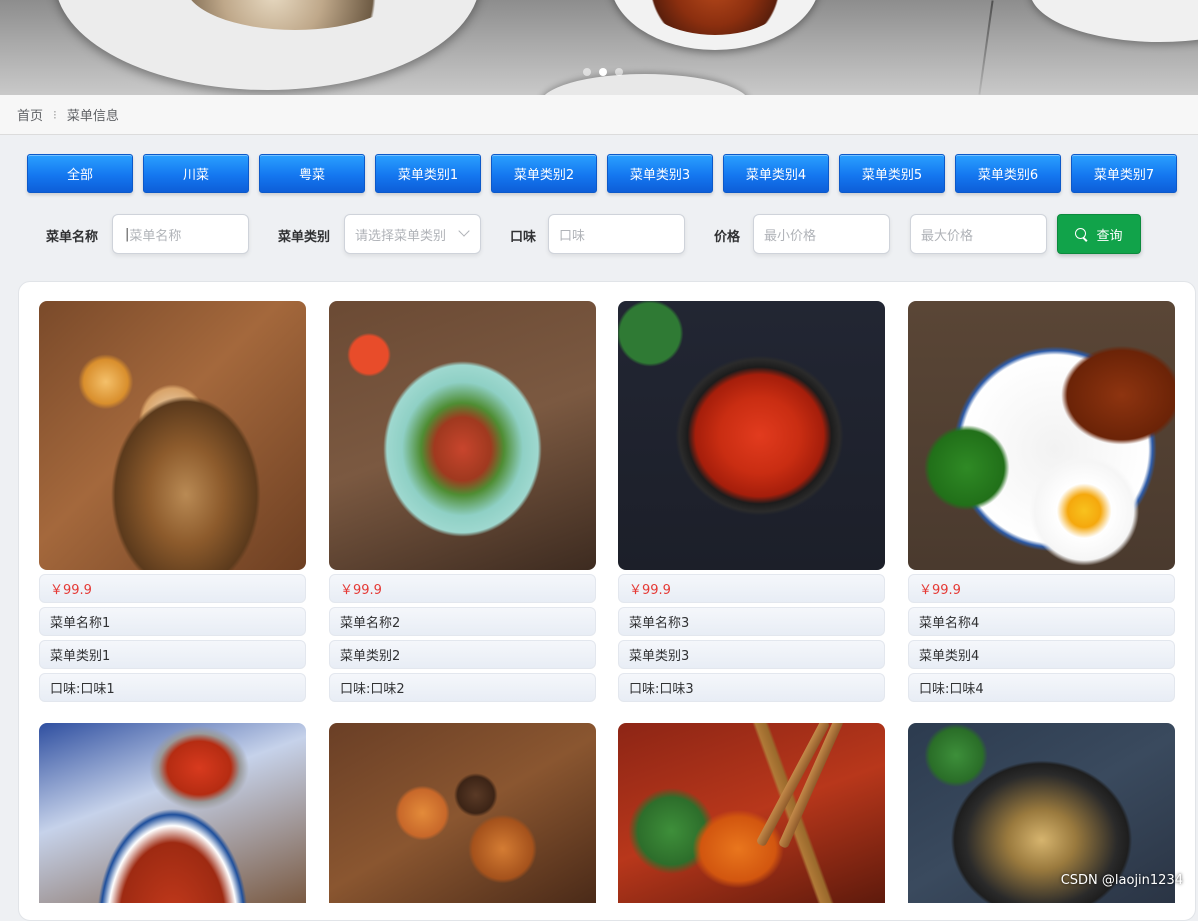 This screenshot has width=1198, height=921. I want to click on category-tab: 菜单类别1, so click(428, 173).